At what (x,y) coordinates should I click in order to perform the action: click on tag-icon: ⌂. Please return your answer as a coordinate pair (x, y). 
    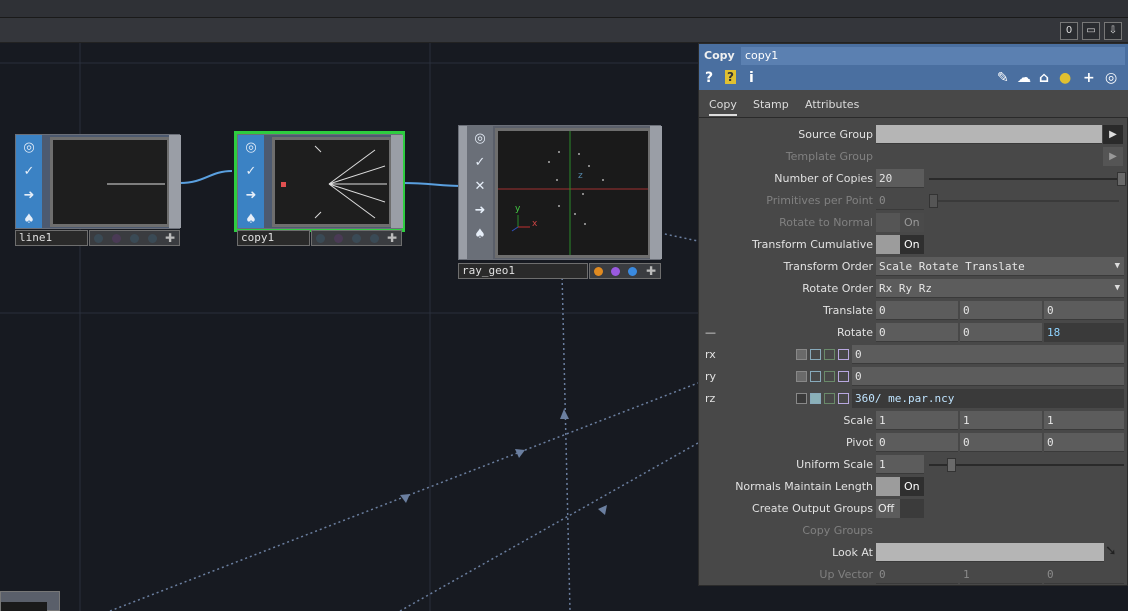
    Looking at the image, I should click on (1044, 78).